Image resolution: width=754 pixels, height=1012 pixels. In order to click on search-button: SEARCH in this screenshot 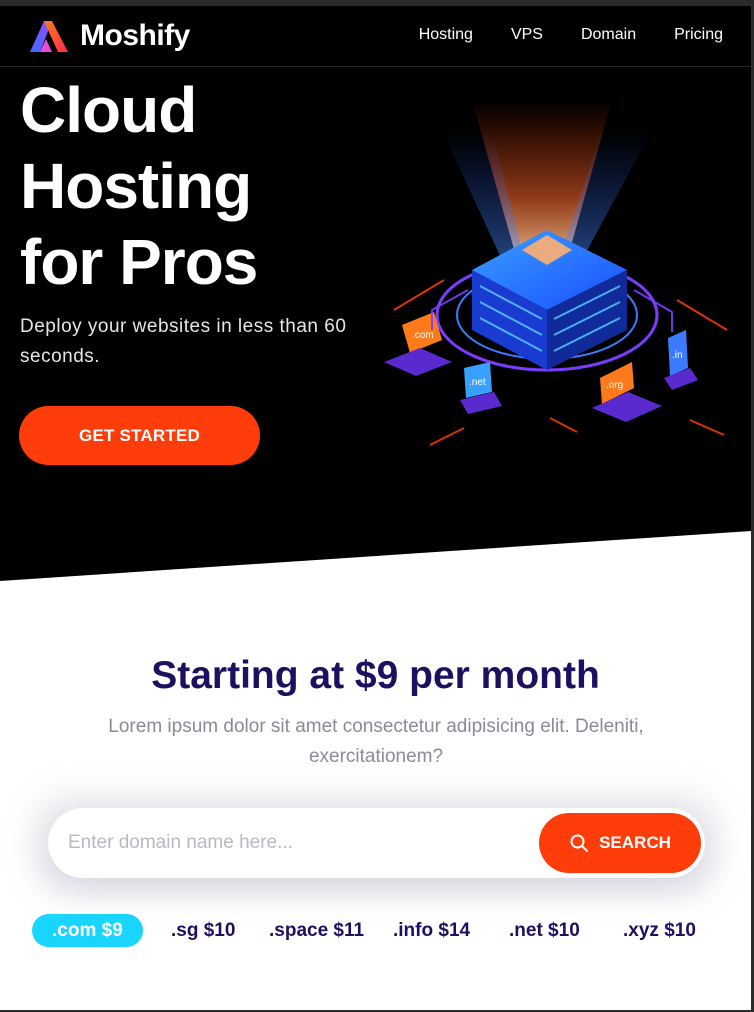, I will do `click(620, 843)`.